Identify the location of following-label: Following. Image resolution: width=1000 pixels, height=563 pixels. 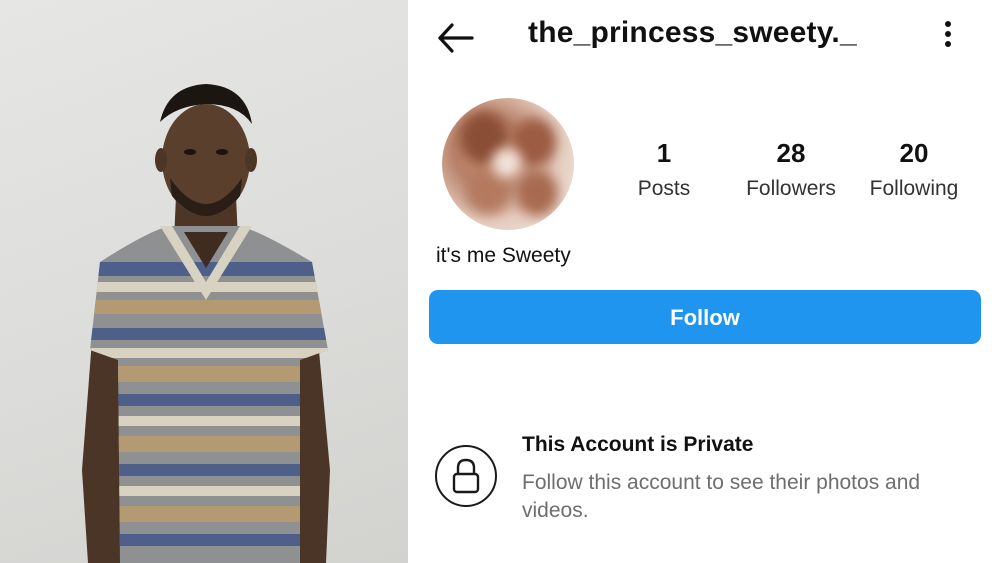
(914, 188).